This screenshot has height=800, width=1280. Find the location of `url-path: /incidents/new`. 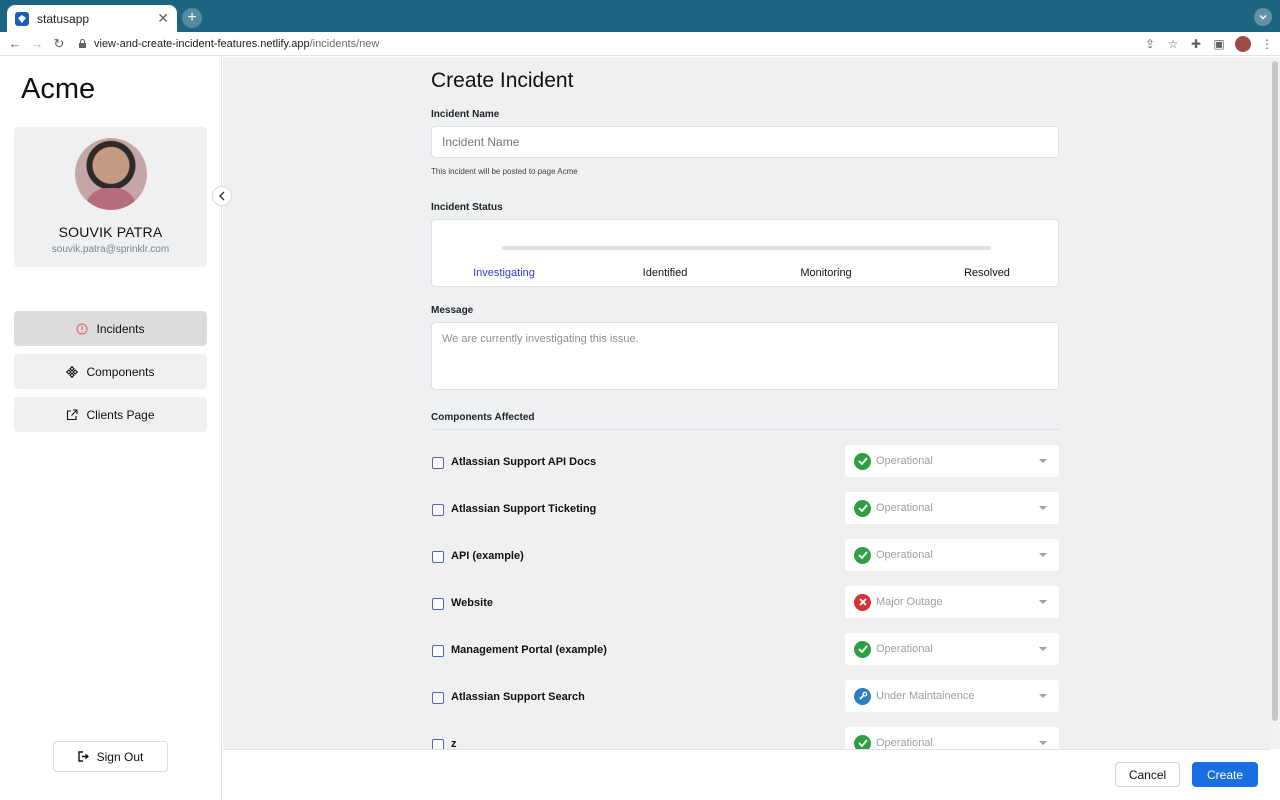

url-path: /incidents/new is located at coordinates (344, 43).